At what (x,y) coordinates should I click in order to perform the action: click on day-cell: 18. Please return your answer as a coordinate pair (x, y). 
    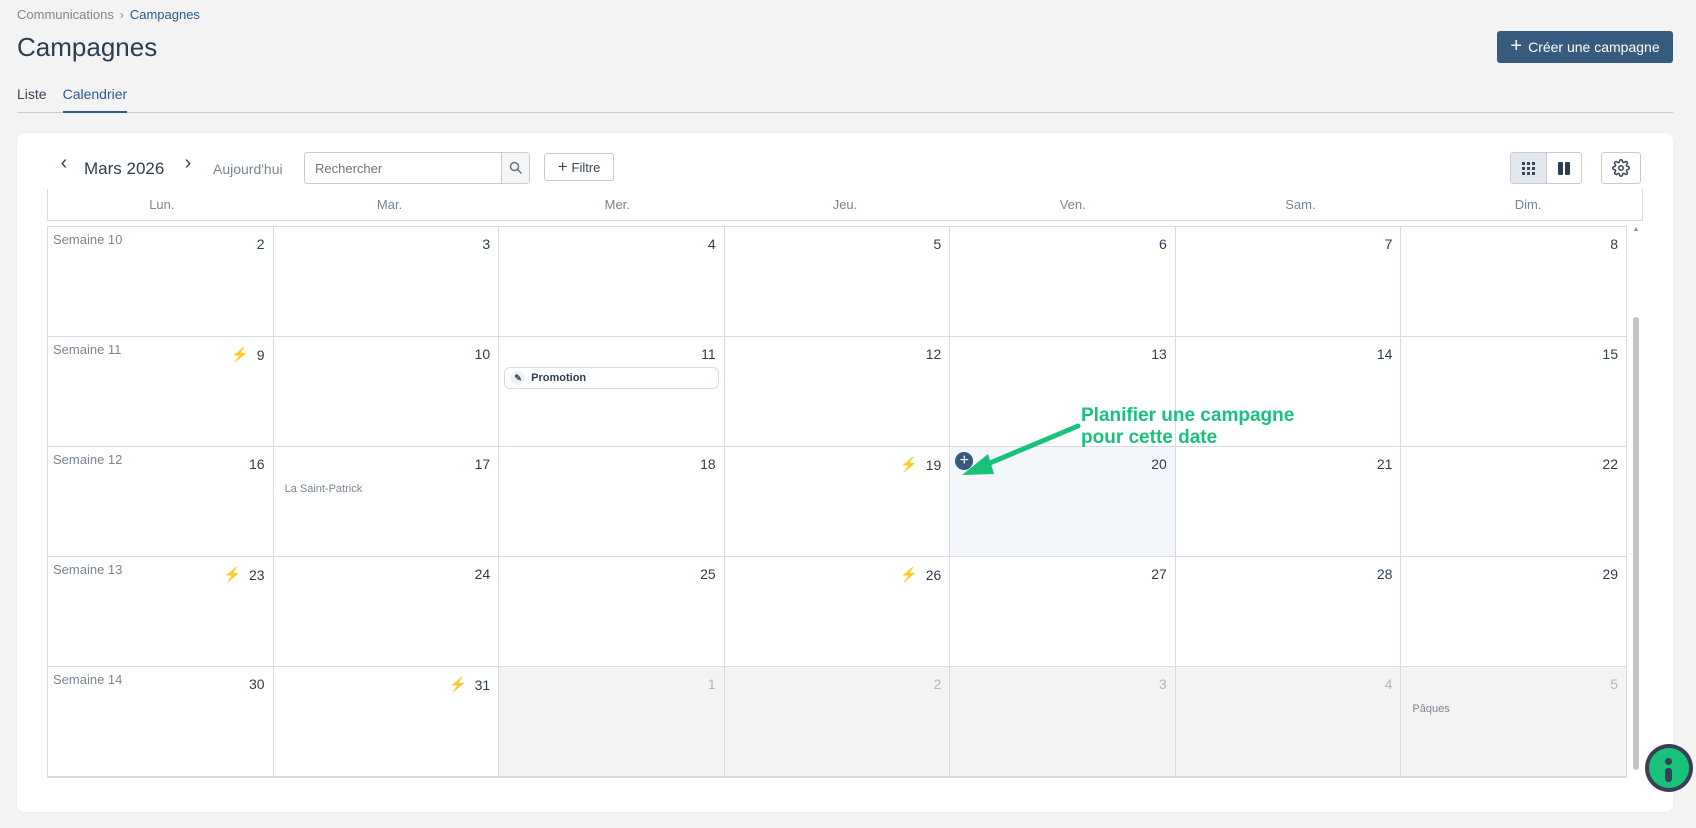
    Looking at the image, I should click on (612, 502).